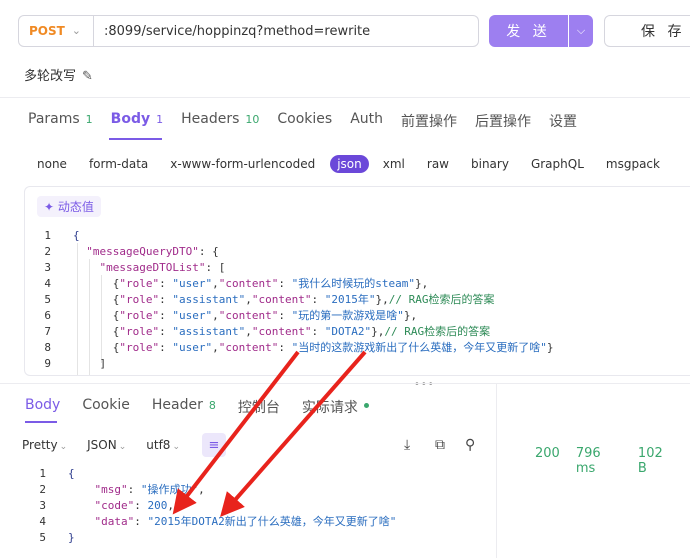 The height and width of the screenshot is (558, 690). What do you see at coordinates (184, 407) in the screenshot?
I see `tab-response-header: Header 8` at bounding box center [184, 407].